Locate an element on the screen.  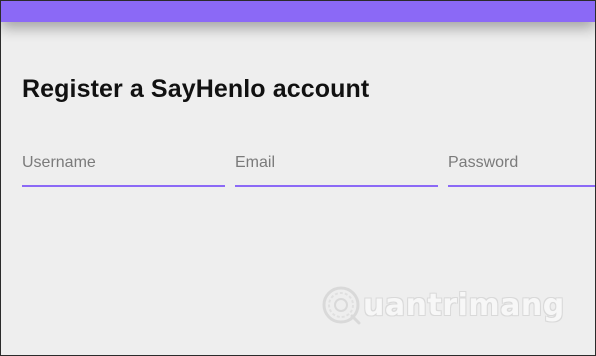
email-input is located at coordinates (336, 164).